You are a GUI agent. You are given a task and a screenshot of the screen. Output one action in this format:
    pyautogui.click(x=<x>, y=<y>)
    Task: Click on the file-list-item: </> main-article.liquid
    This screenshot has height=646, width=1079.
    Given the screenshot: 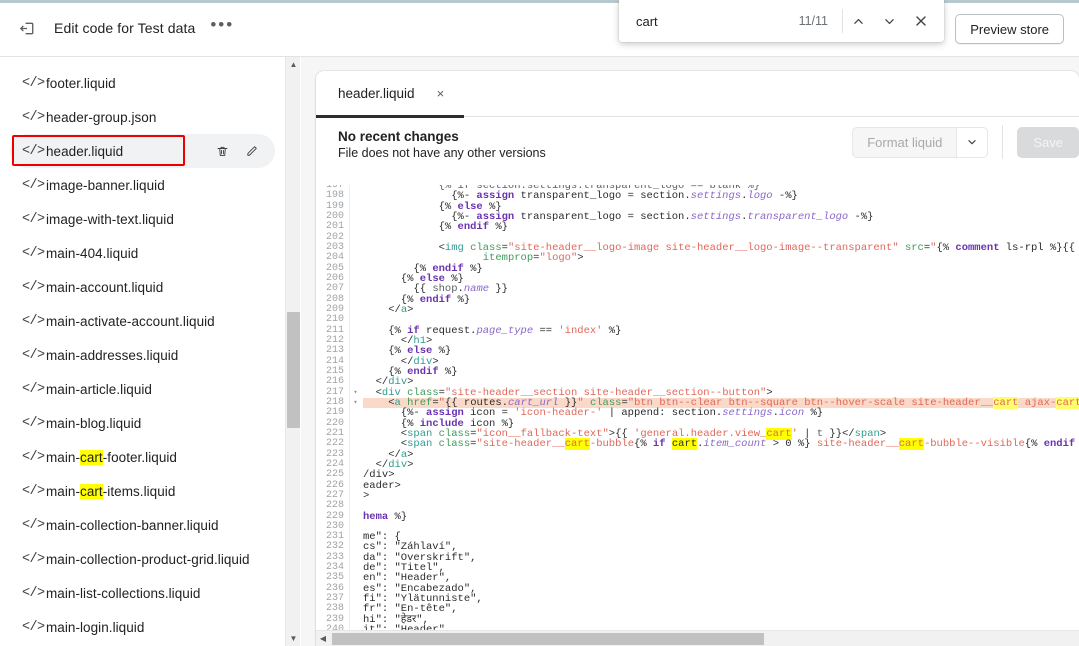 What is the action you would take?
    pyautogui.click(x=142, y=389)
    